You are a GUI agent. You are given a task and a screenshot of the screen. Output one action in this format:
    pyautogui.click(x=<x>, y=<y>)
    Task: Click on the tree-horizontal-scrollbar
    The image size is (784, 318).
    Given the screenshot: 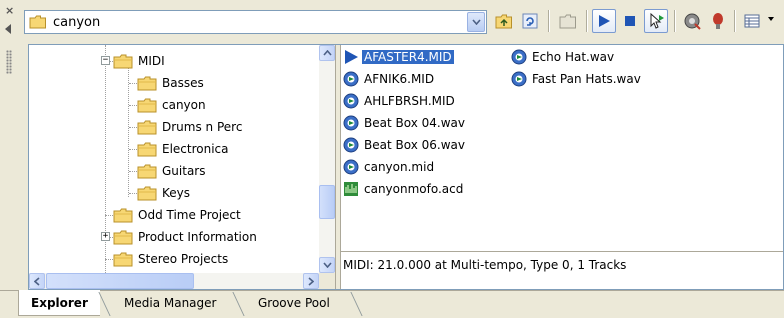 What is the action you would take?
    pyautogui.click(x=174, y=281)
    